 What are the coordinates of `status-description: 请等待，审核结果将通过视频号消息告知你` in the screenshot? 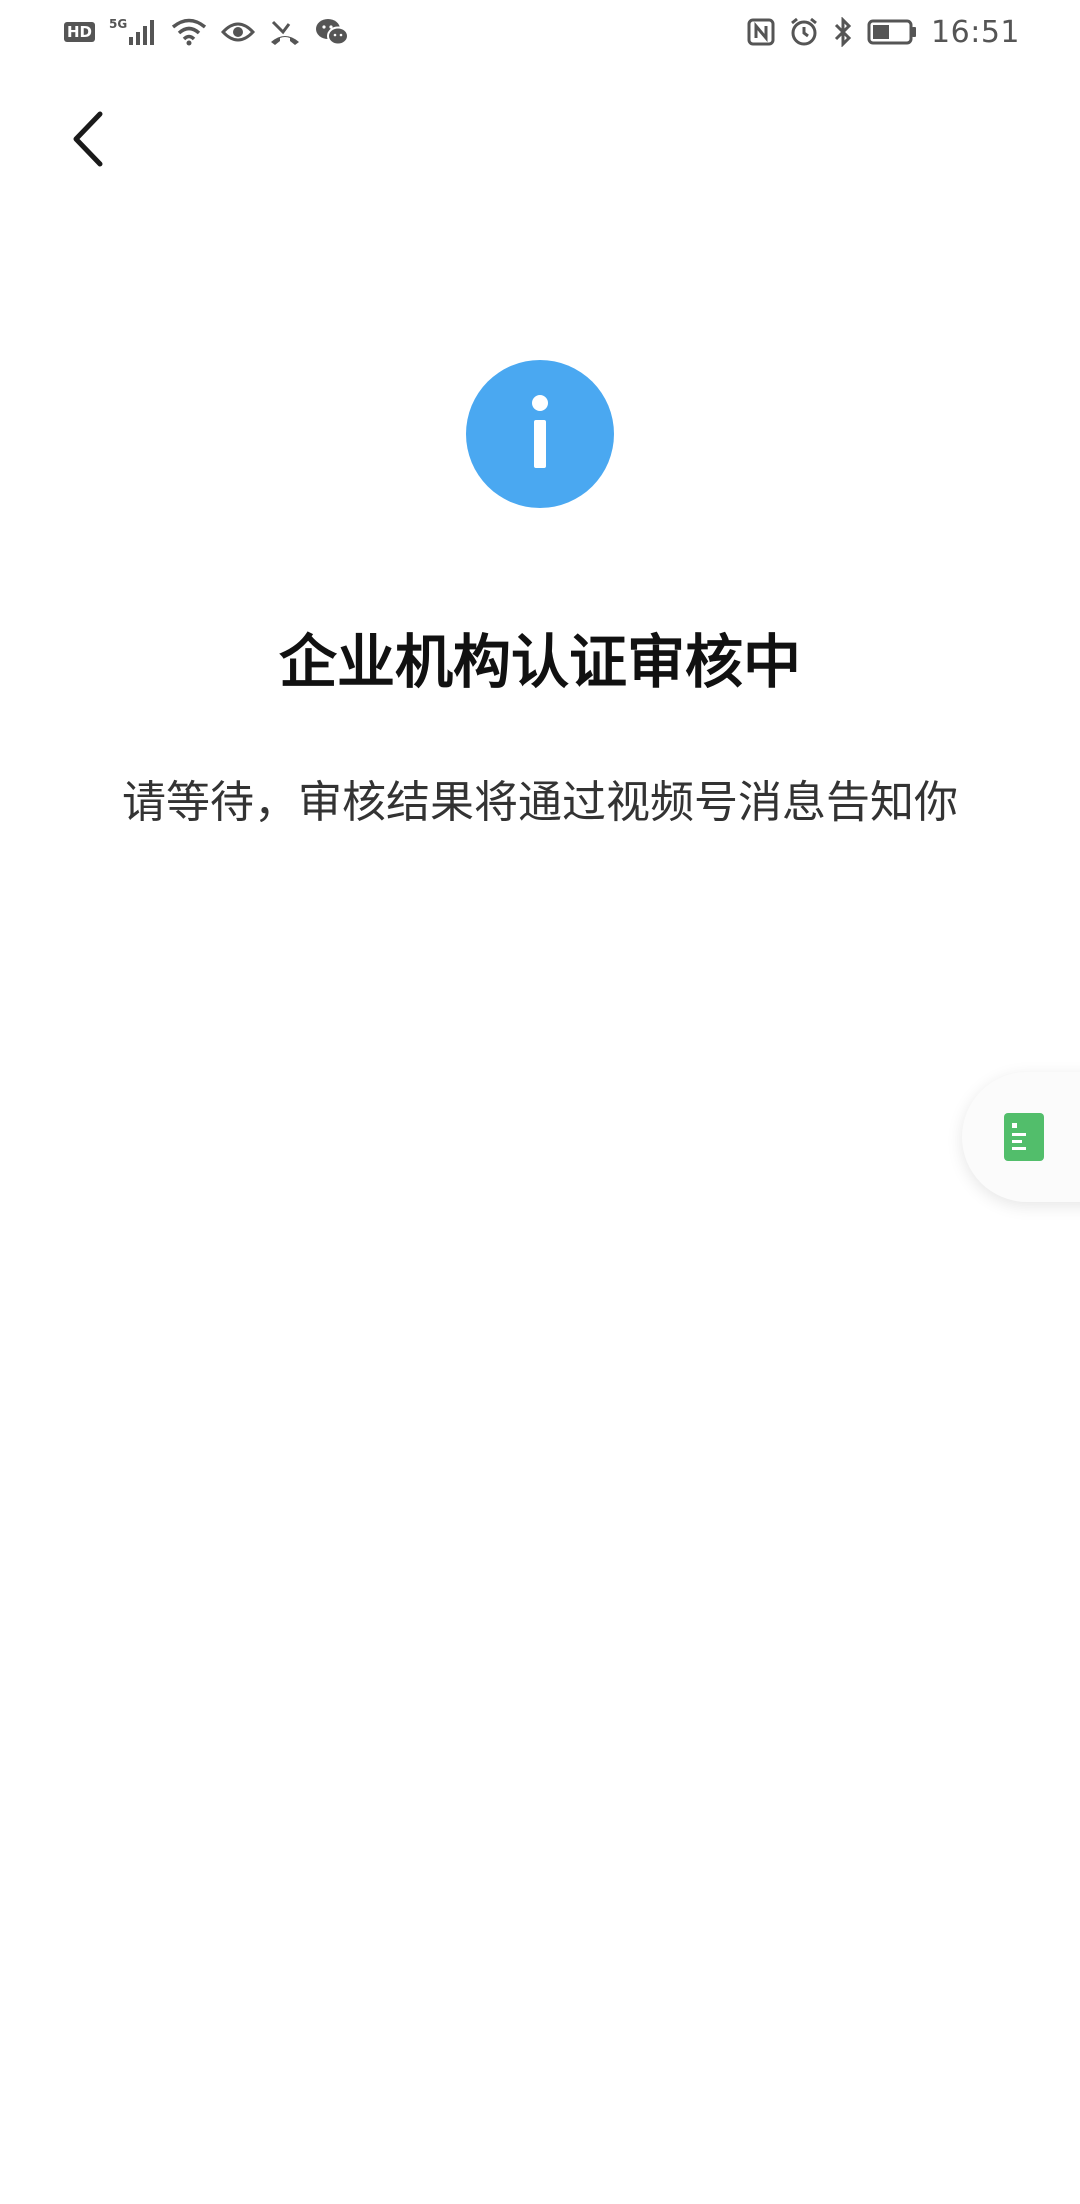 It's located at (540, 802).